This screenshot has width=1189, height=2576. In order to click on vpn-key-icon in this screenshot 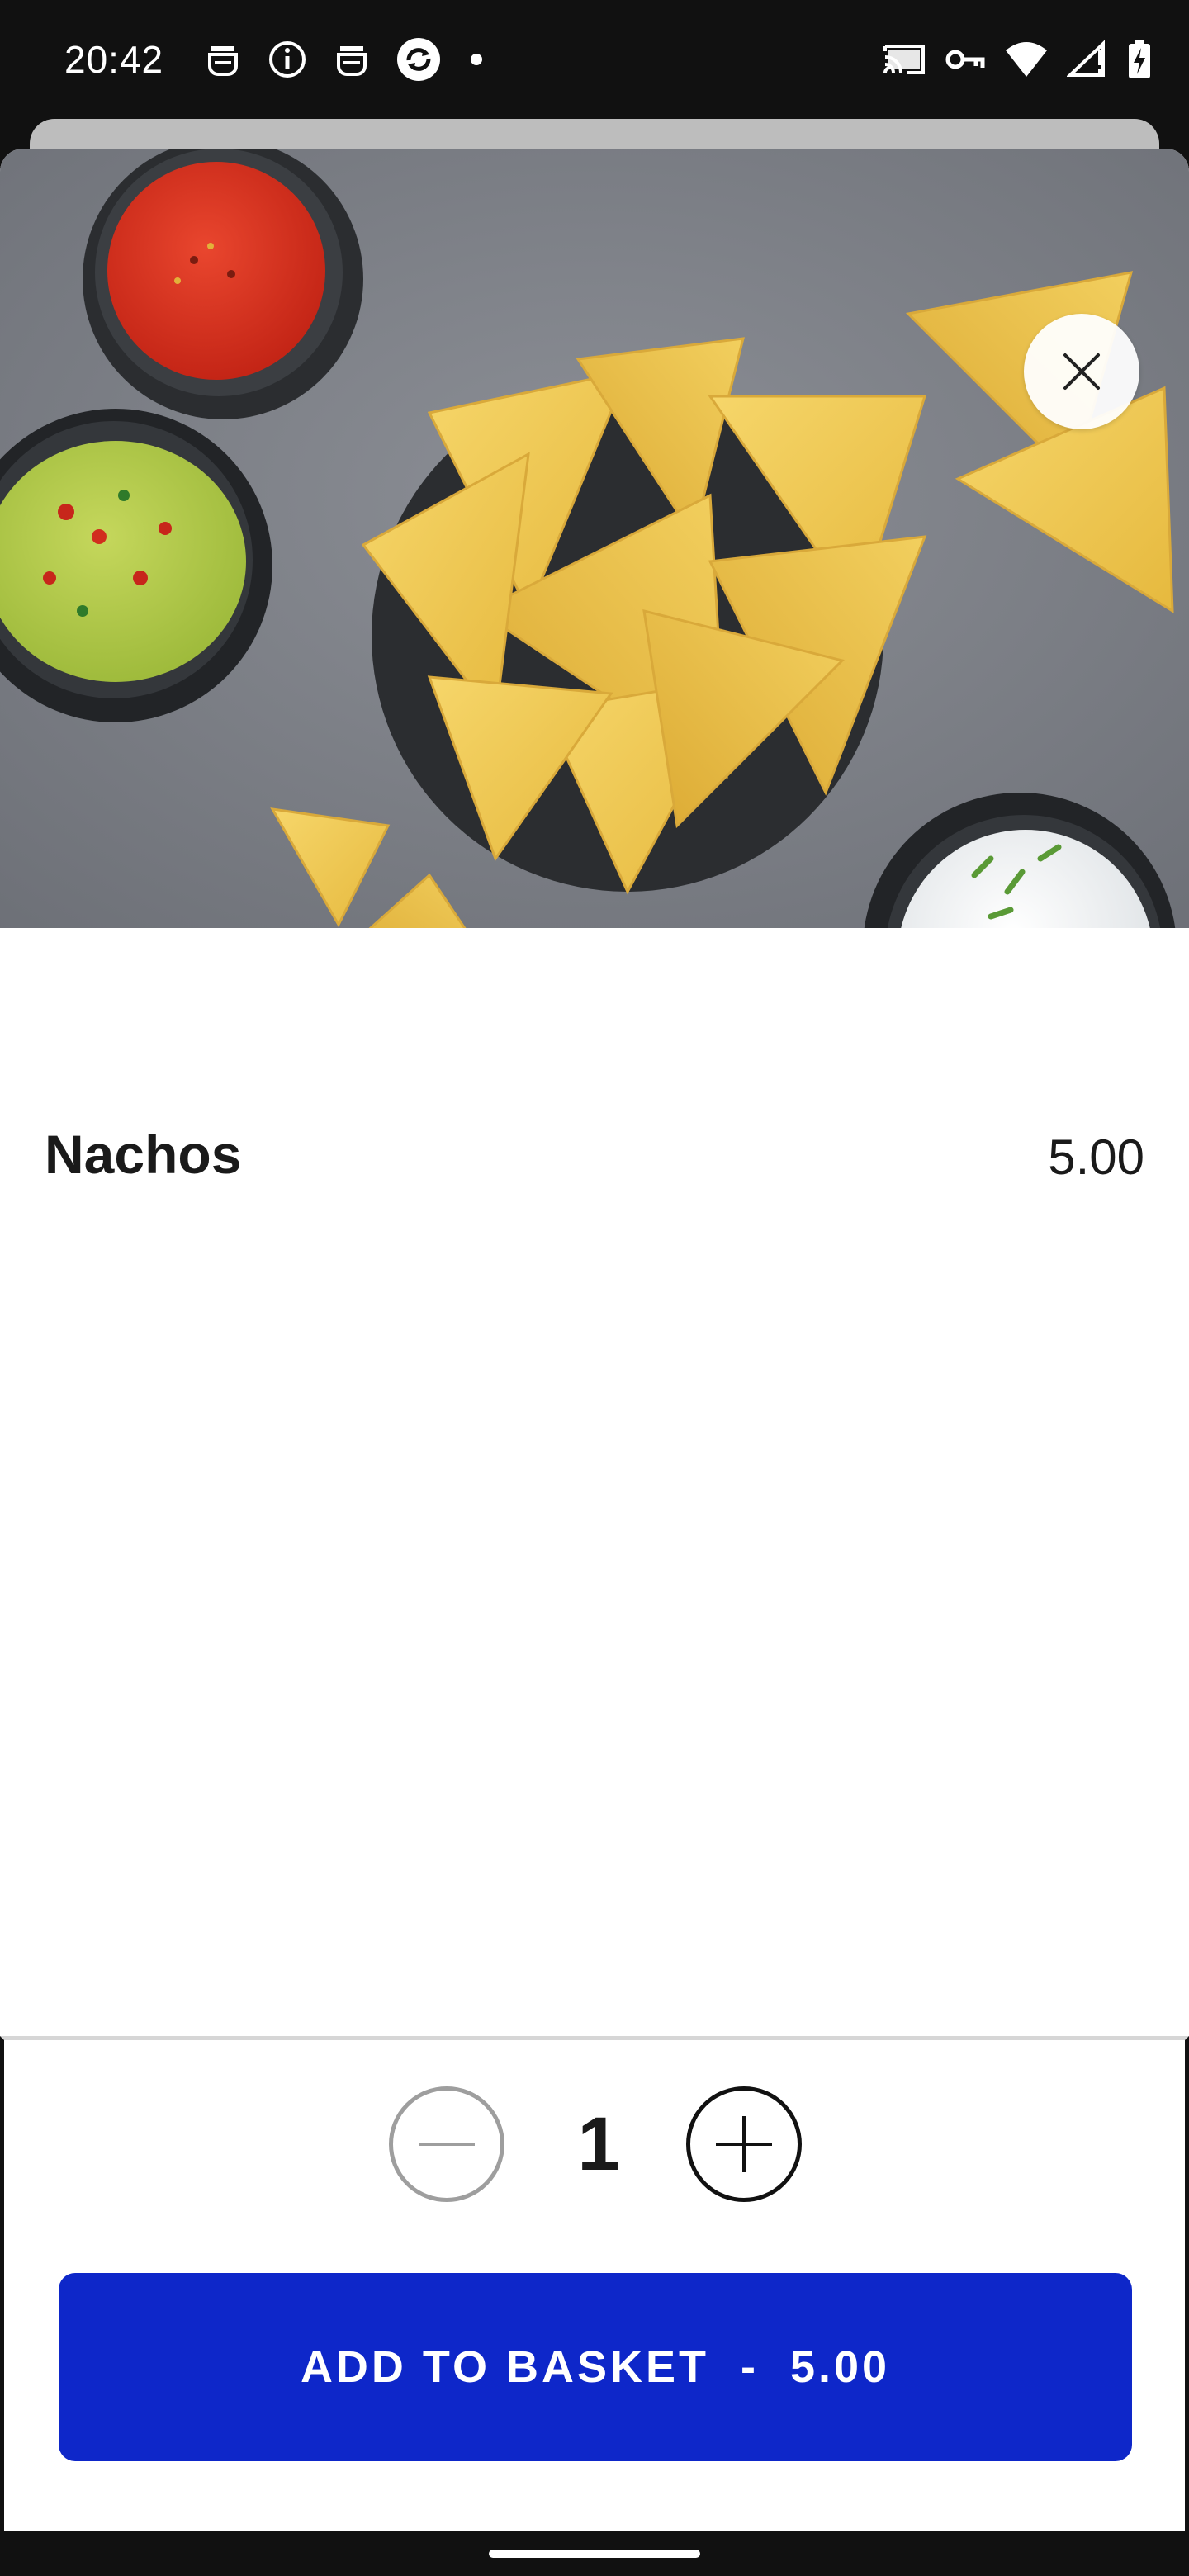, I will do `click(965, 59)`.